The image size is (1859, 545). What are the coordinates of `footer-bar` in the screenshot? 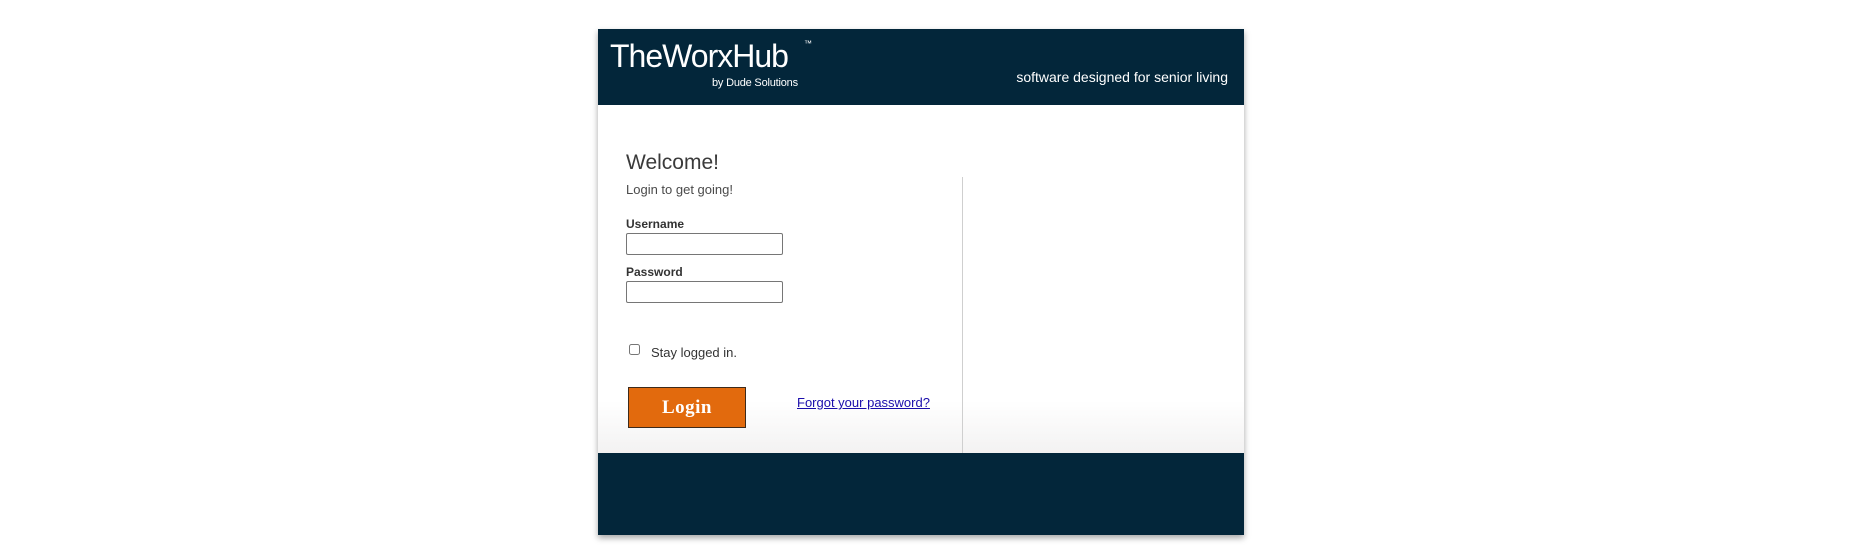 It's located at (921, 494).